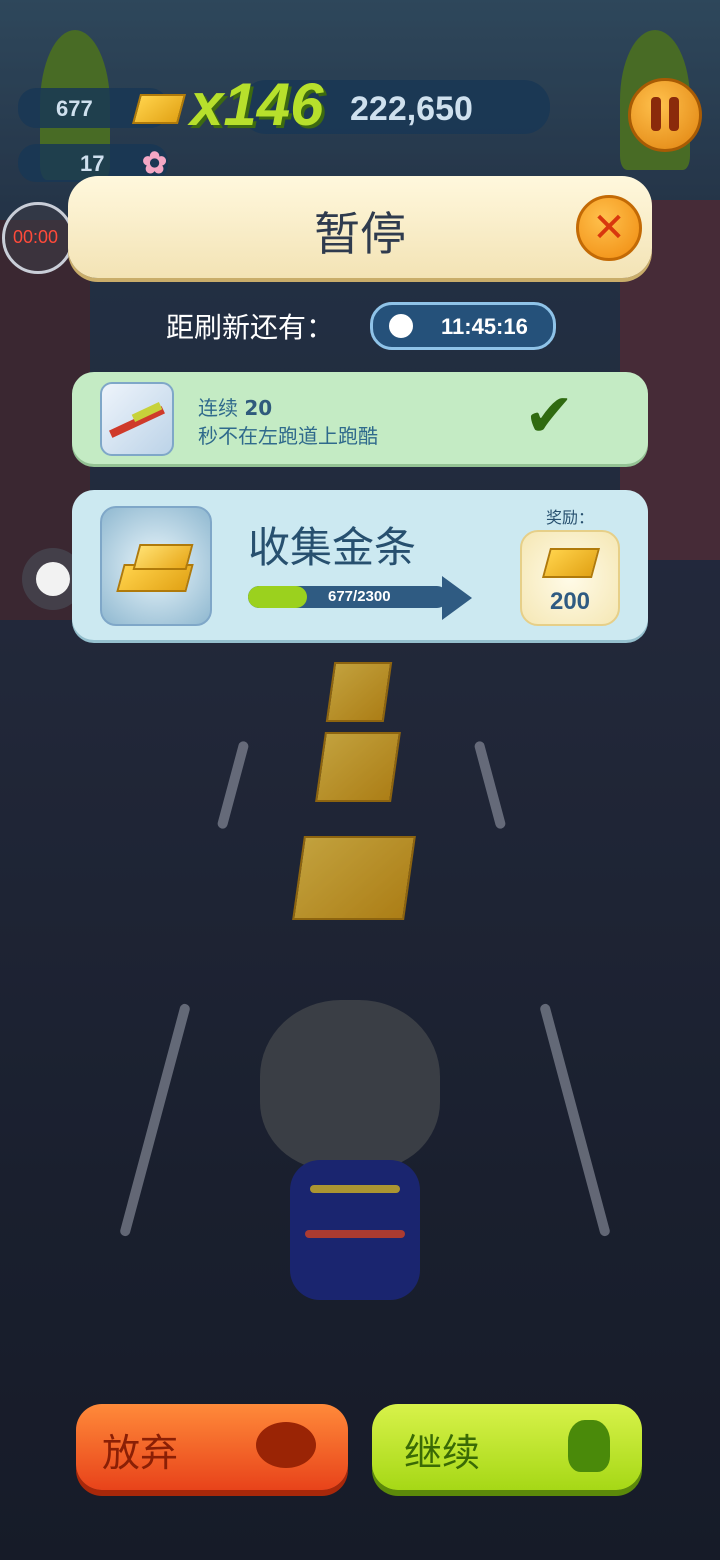 The width and height of the screenshot is (720, 1560). I want to click on score-multiplier: x146, so click(257, 104).